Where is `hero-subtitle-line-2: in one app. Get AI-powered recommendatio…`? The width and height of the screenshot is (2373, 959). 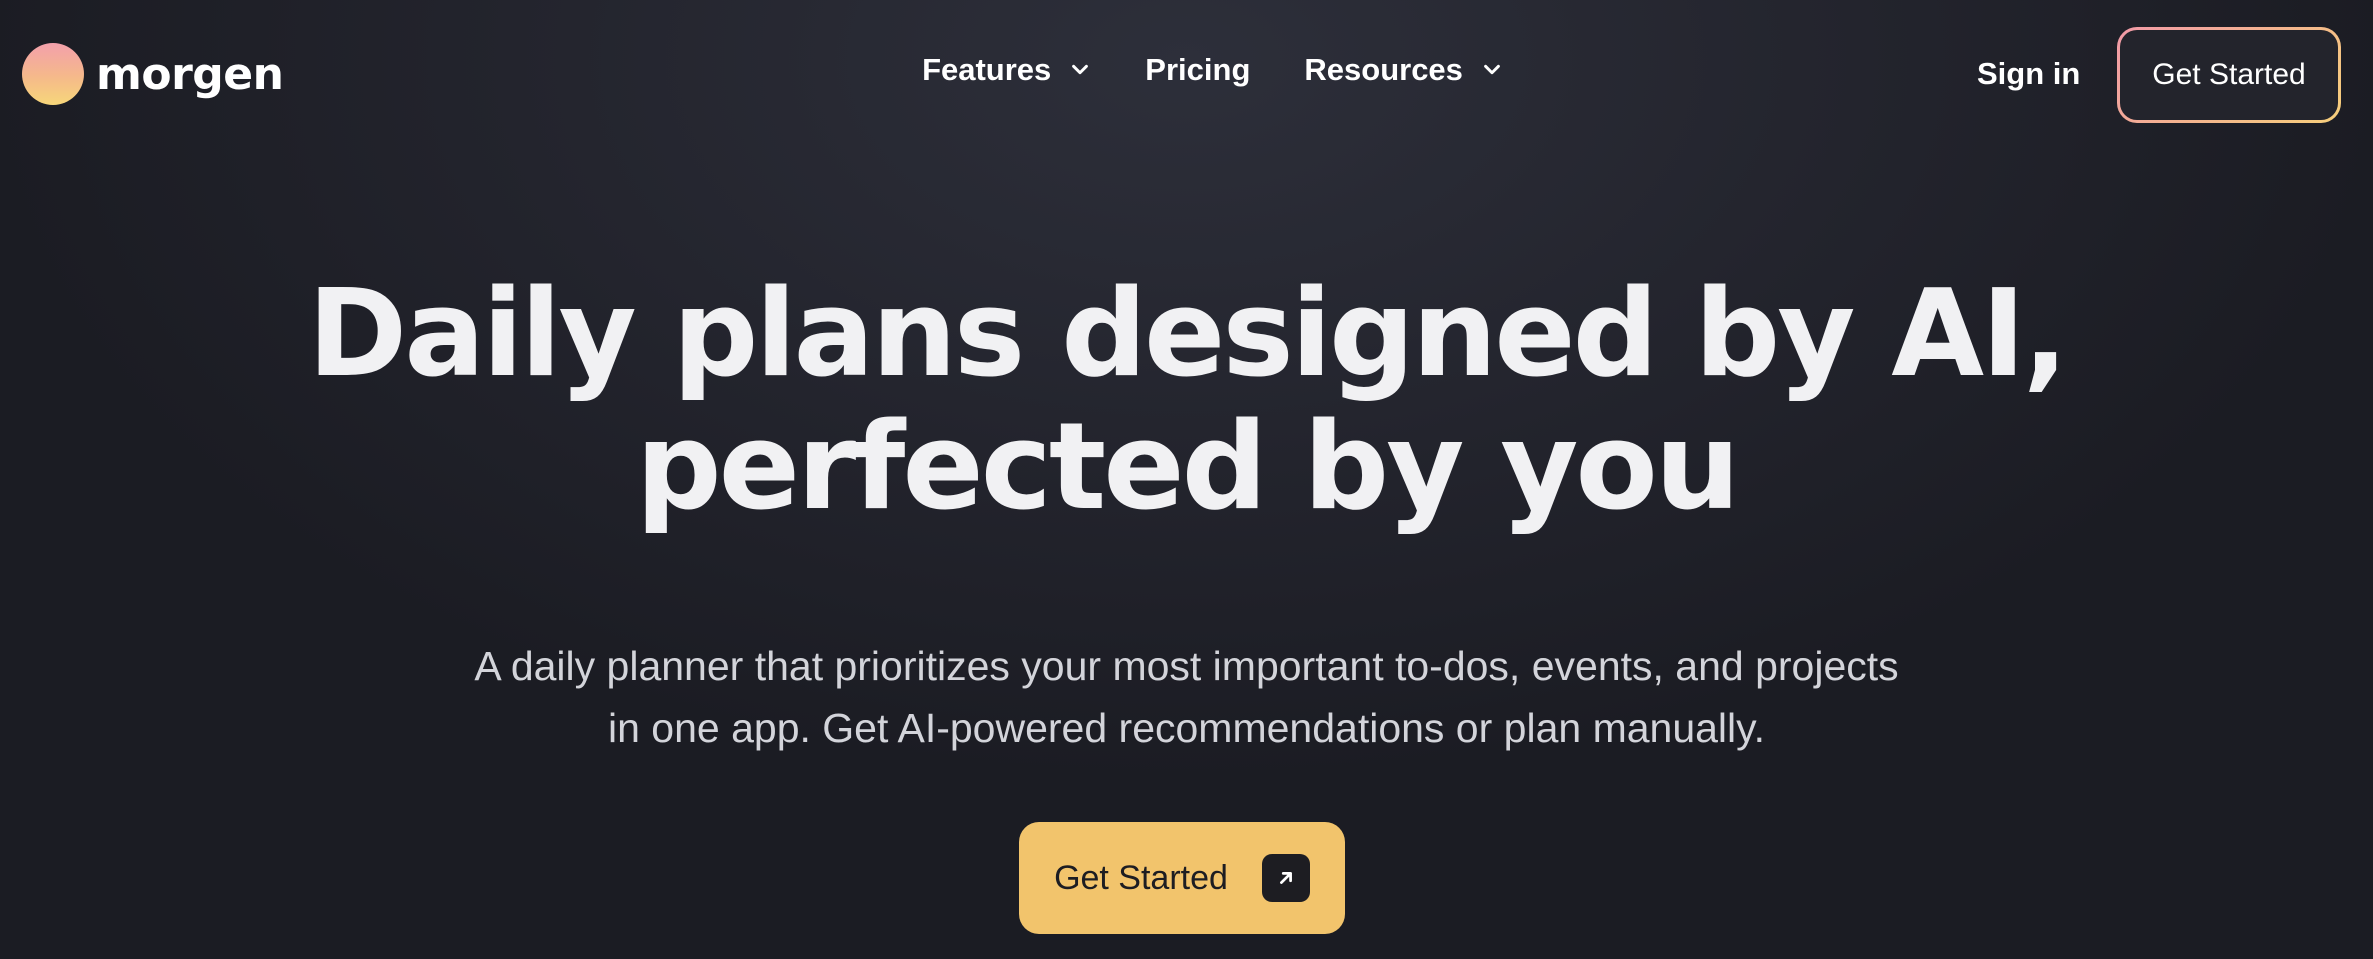 hero-subtitle-line-2: in one app. Get AI-powered recommendatio… is located at coordinates (1186, 728).